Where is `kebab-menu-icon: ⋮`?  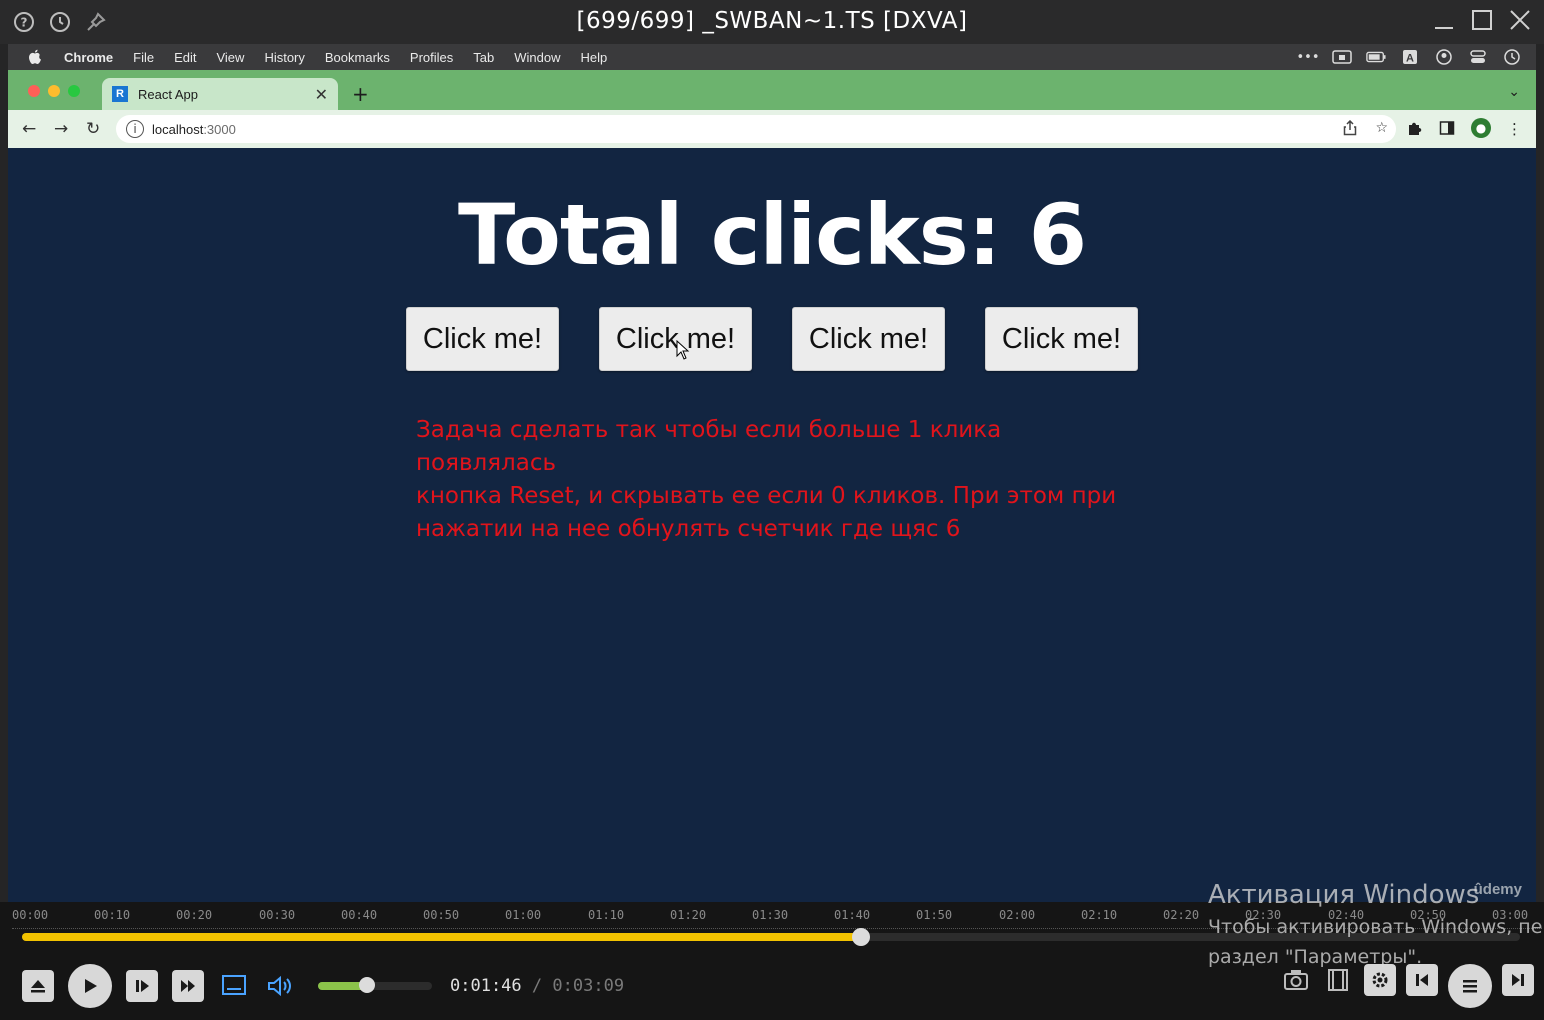 kebab-menu-icon: ⋮ is located at coordinates (1514, 130).